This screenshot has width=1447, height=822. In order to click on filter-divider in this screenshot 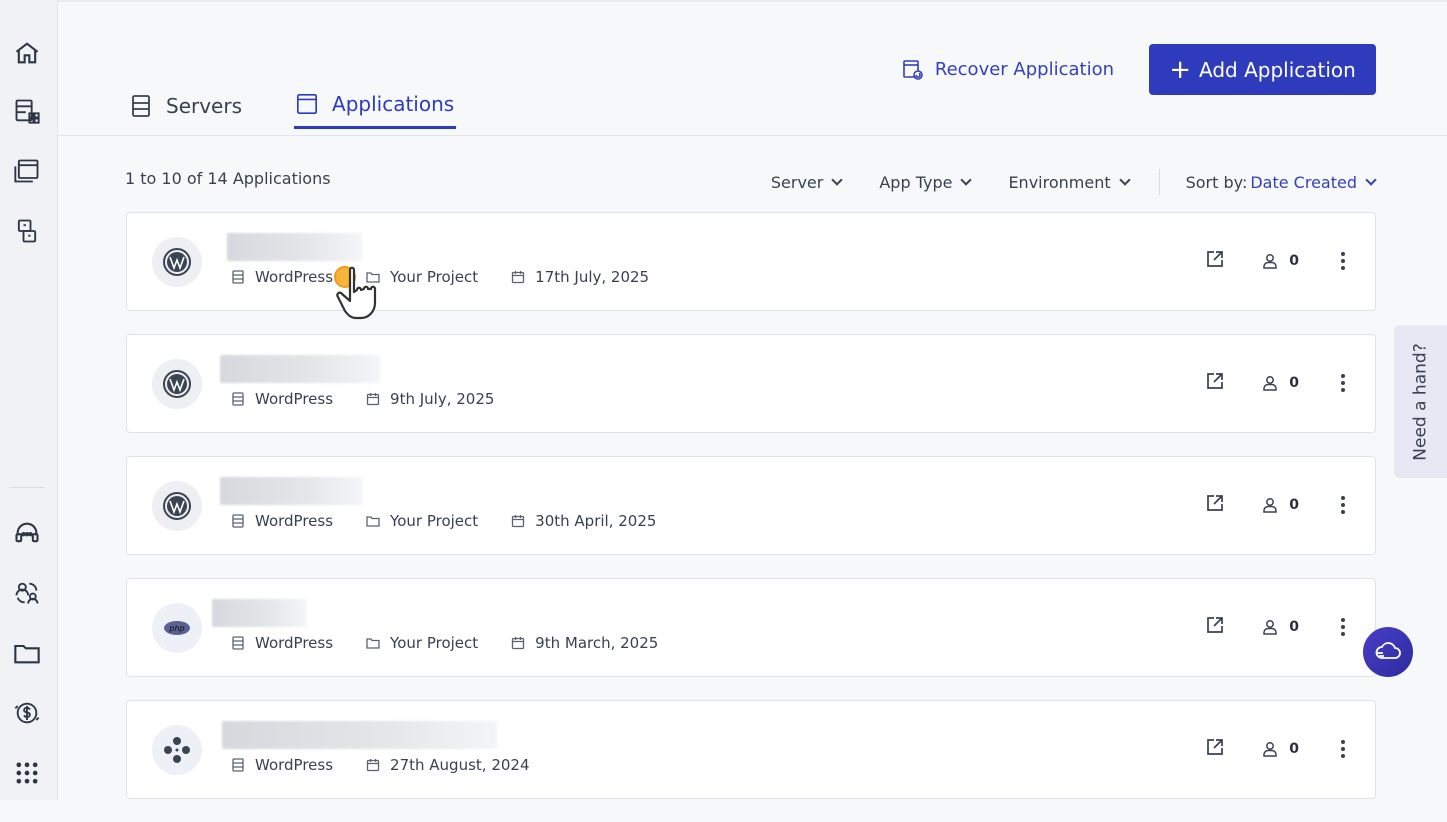, I will do `click(1159, 182)`.